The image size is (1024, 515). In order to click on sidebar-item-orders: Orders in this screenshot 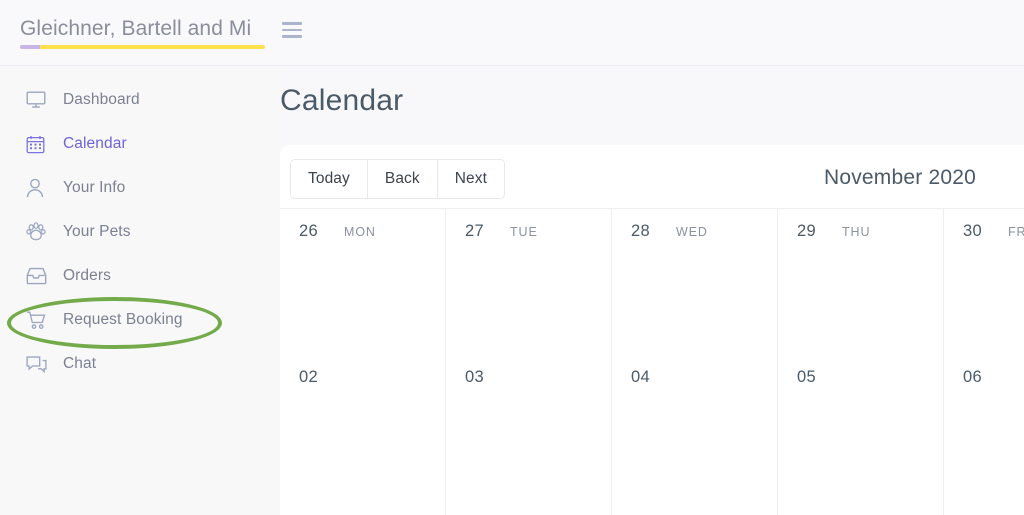, I will do `click(140, 276)`.